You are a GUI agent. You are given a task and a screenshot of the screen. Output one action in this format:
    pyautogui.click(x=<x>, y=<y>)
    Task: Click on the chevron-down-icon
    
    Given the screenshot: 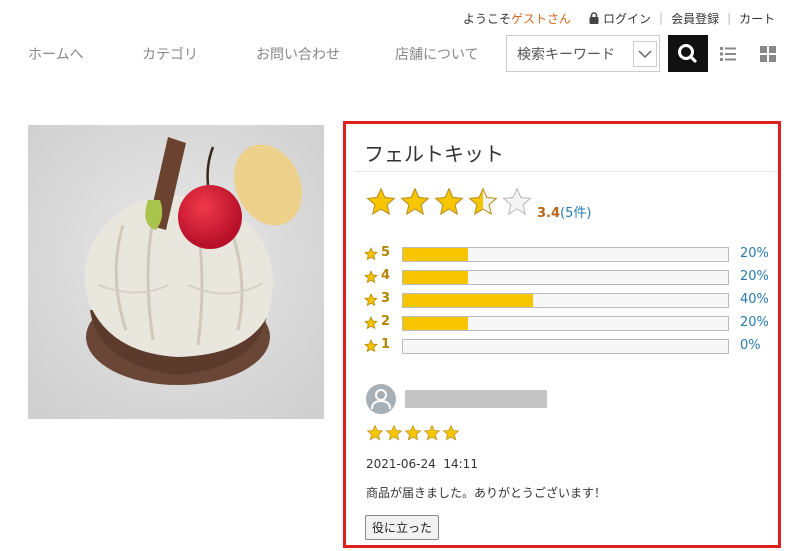 What is the action you would take?
    pyautogui.click(x=645, y=54)
    